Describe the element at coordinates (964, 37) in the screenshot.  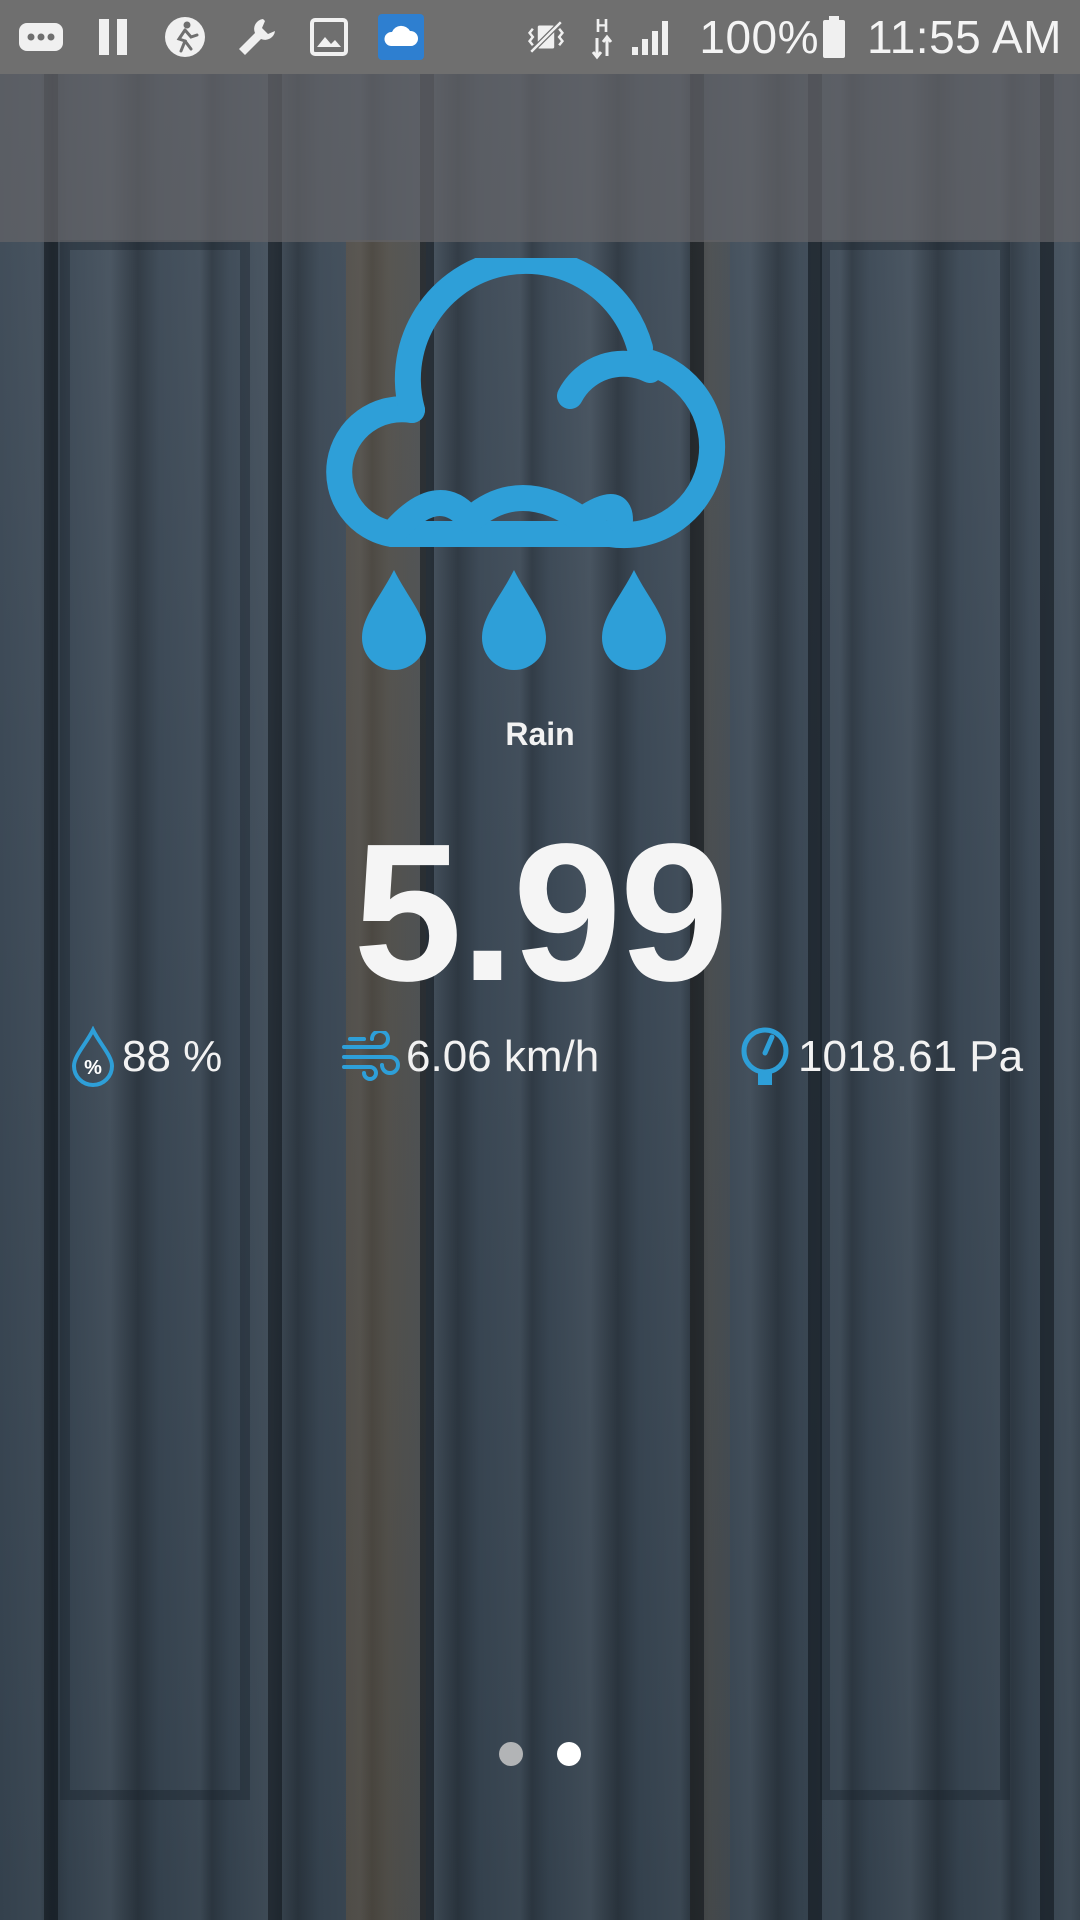
I see `clock: 11:55 AM` at that location.